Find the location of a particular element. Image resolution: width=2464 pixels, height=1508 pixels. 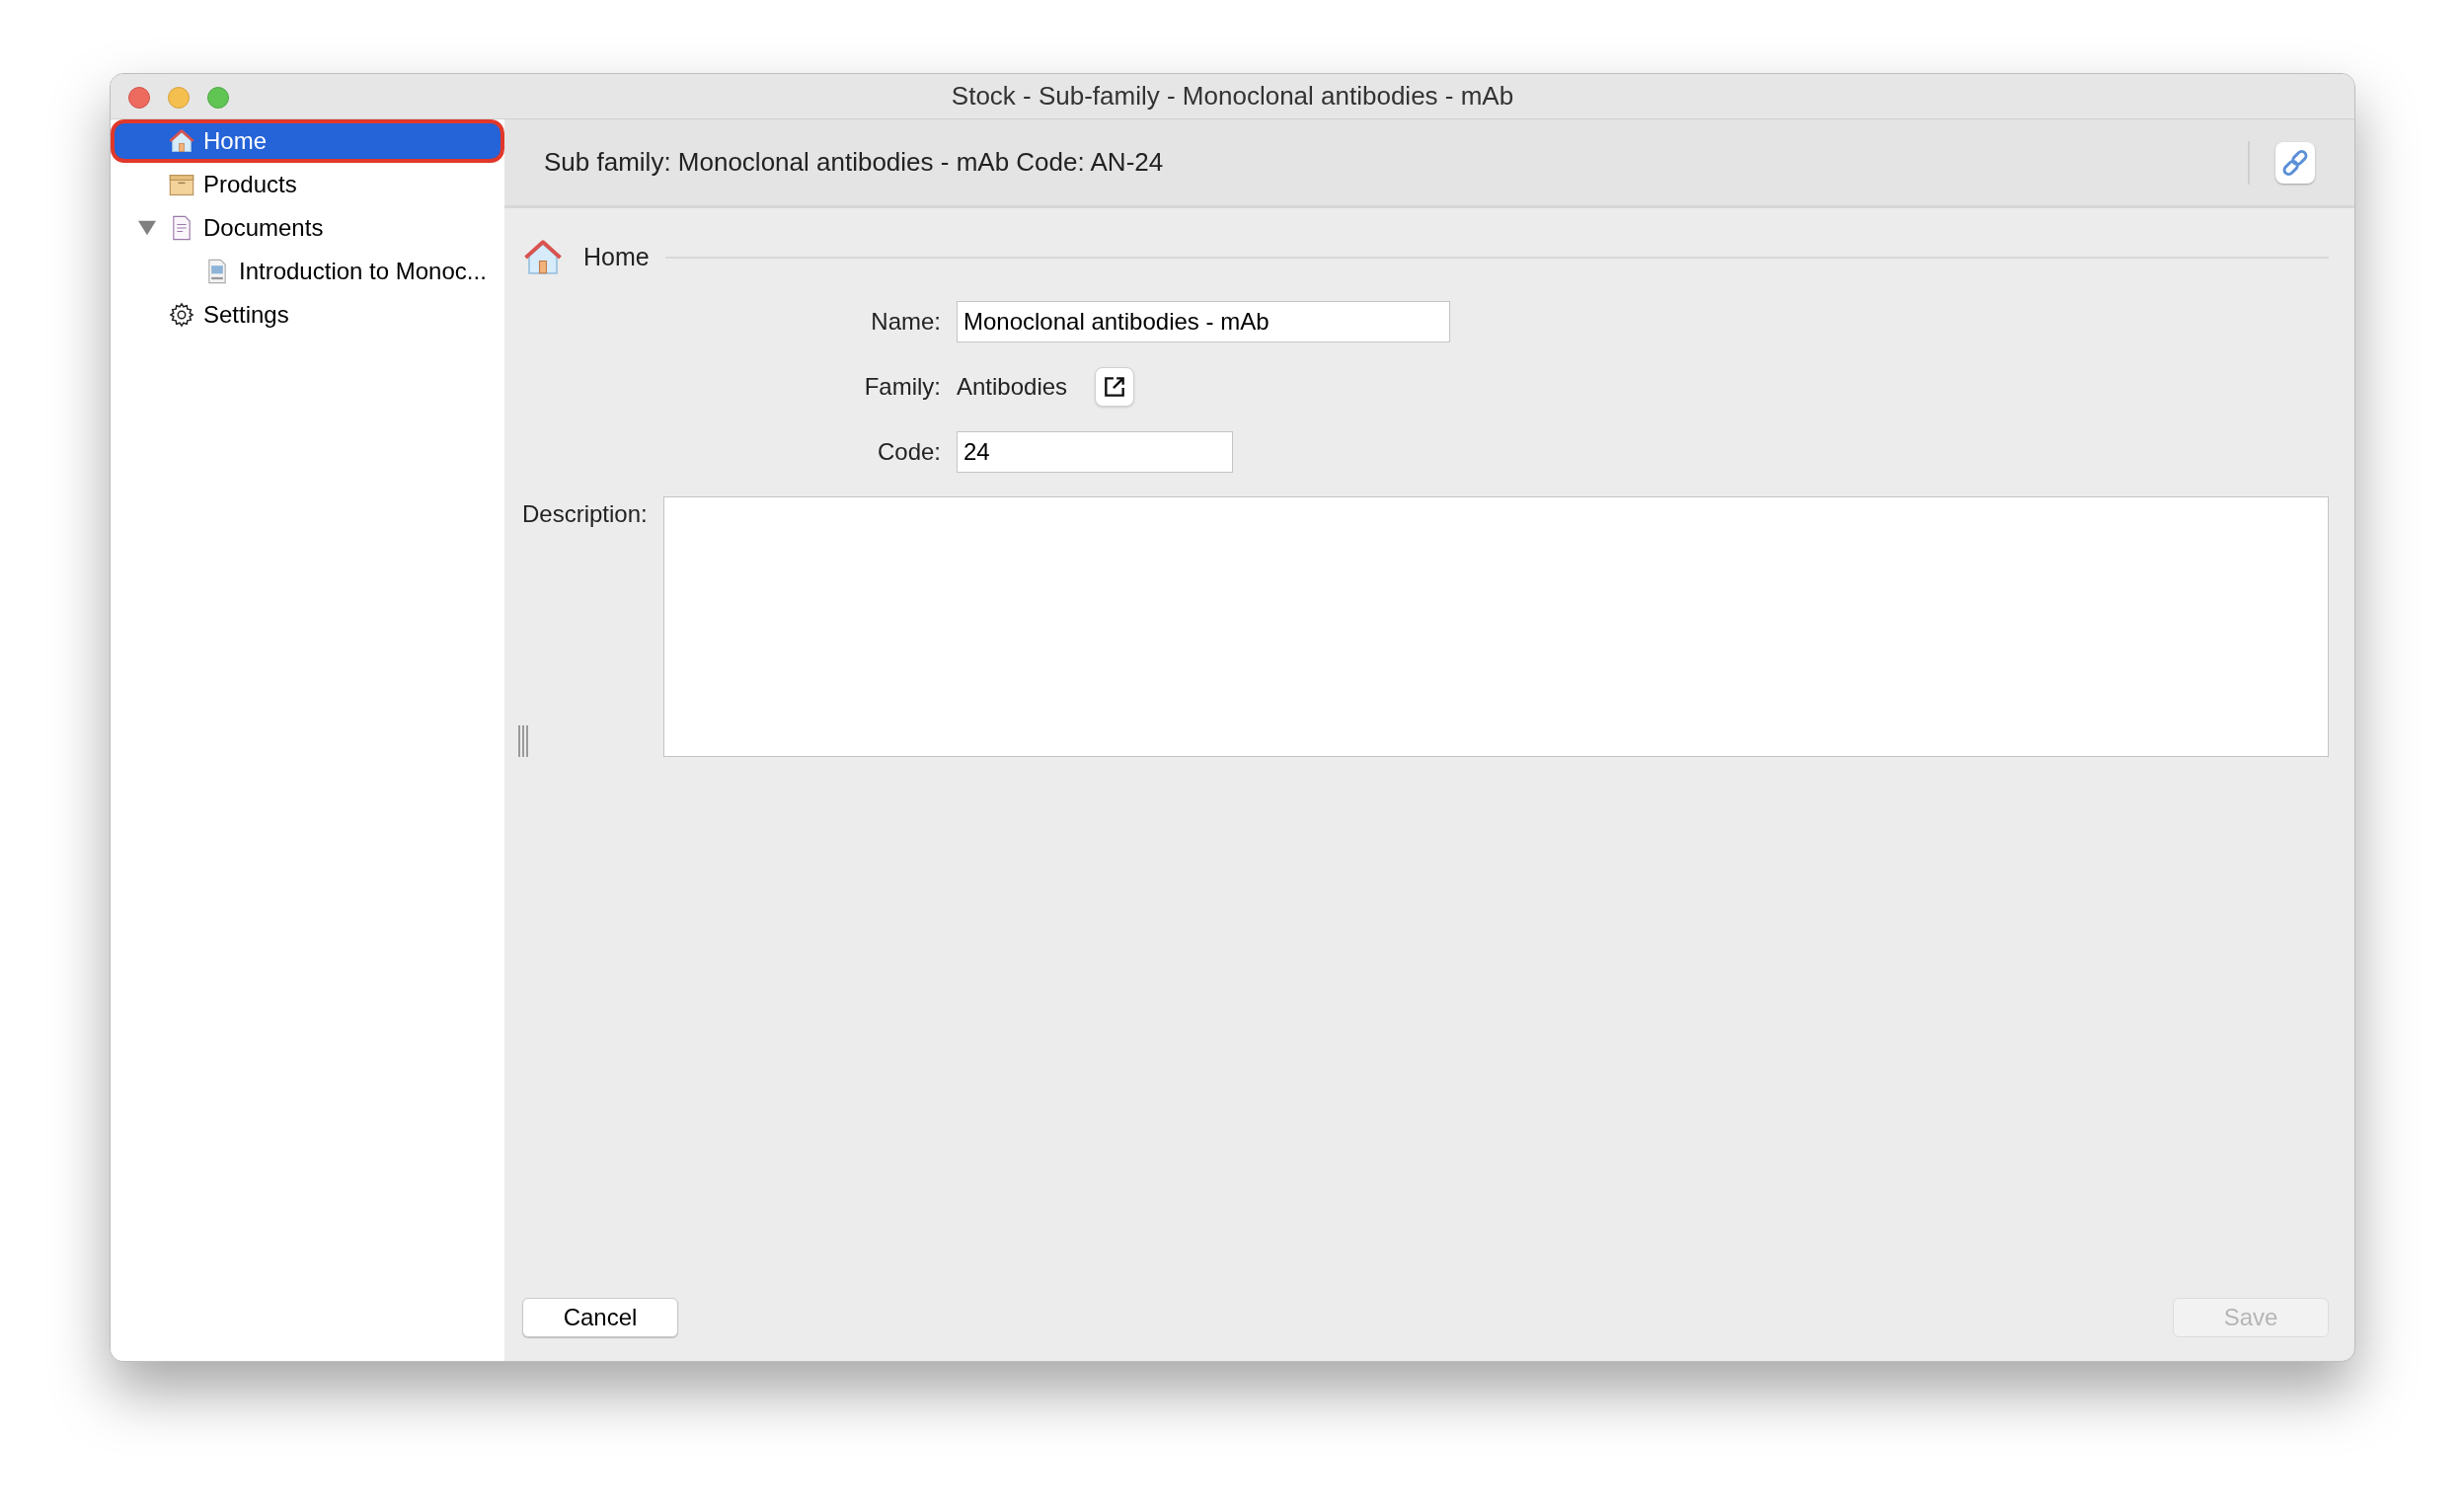

chain-link-icon is located at coordinates (2295, 162).